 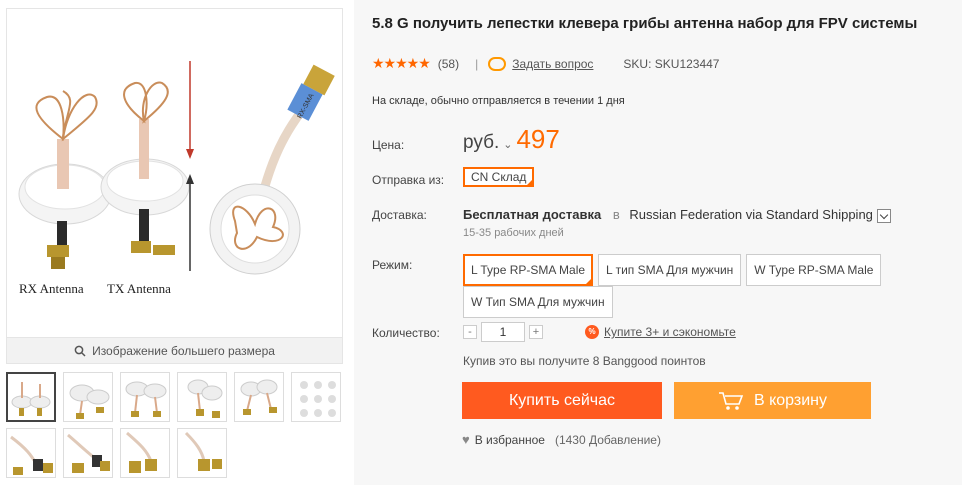 What do you see at coordinates (80, 351) in the screenshot?
I see `magnifier-icon` at bounding box center [80, 351].